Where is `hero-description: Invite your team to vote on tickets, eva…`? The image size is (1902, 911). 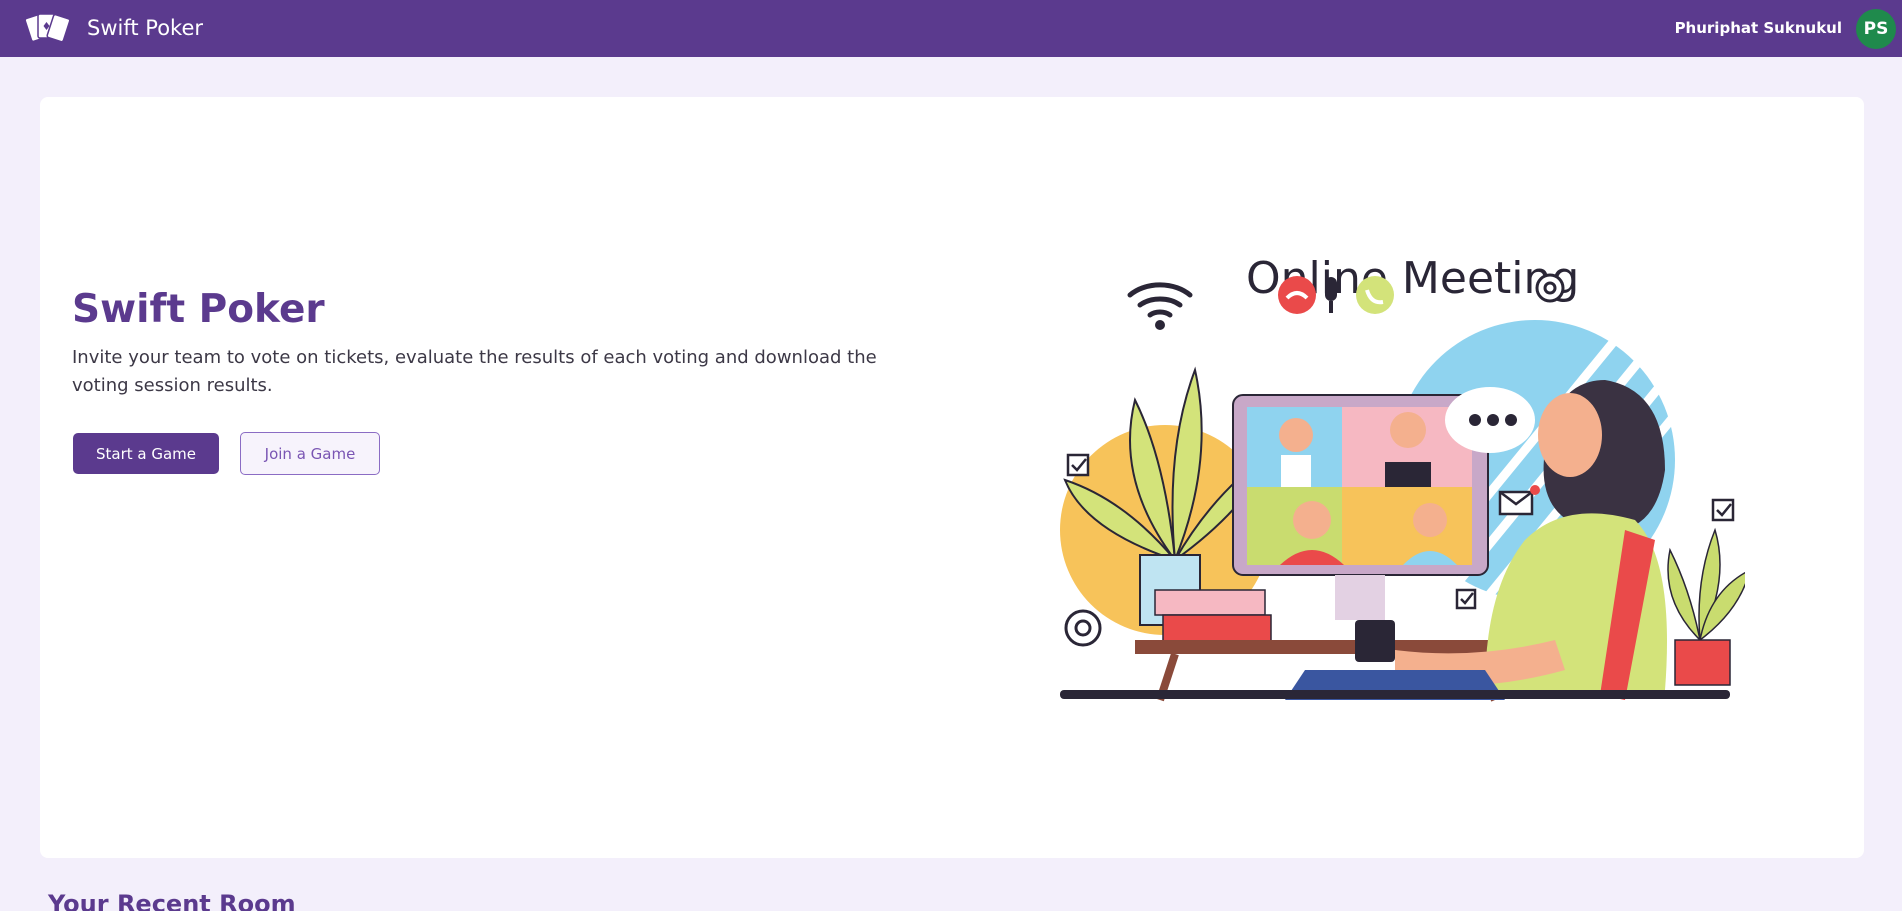 hero-description: Invite your team to vote on tickets, eva… is located at coordinates (474, 371).